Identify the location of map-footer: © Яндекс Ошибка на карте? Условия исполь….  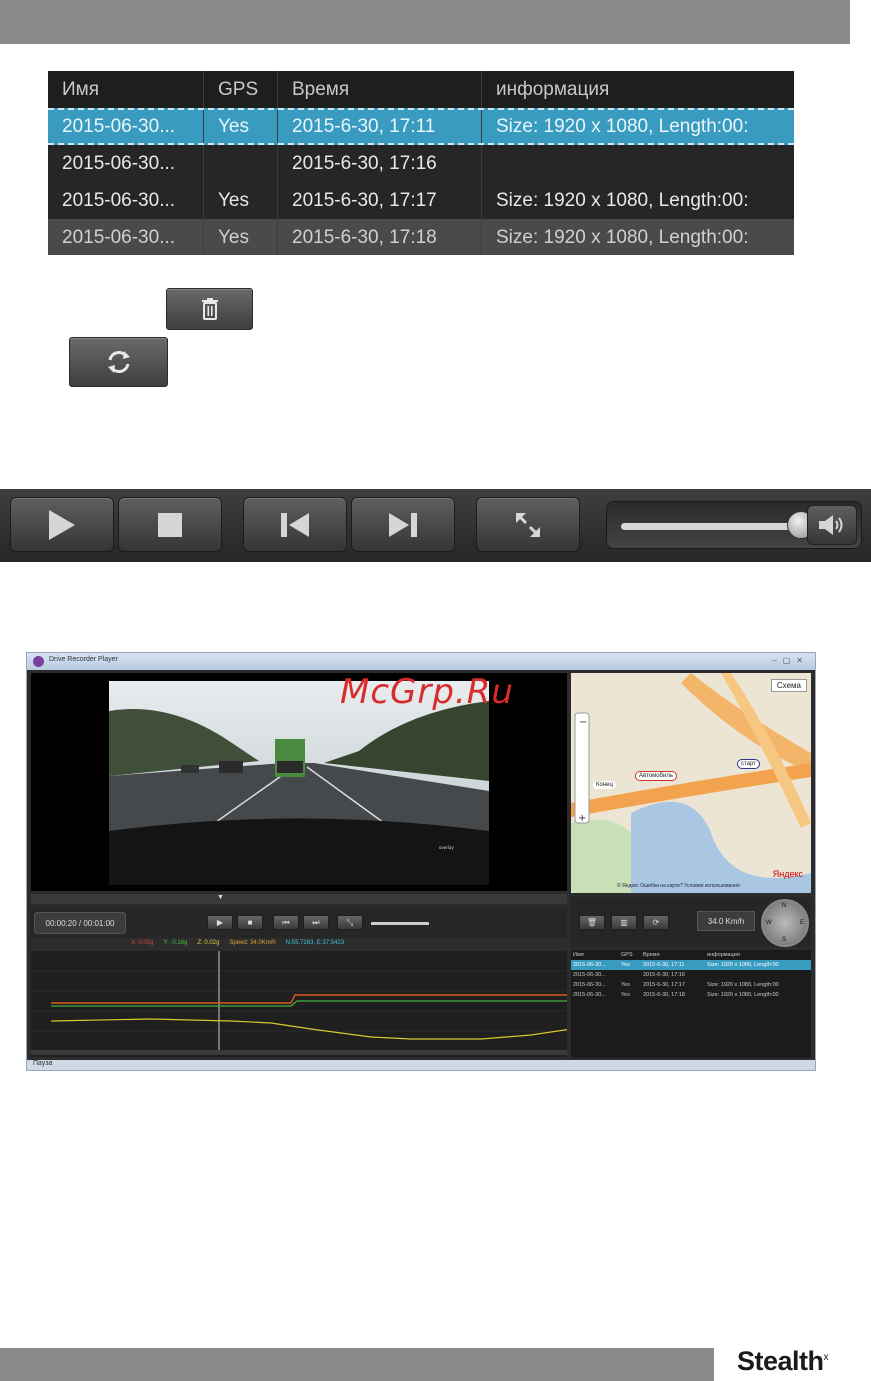
(678, 886).